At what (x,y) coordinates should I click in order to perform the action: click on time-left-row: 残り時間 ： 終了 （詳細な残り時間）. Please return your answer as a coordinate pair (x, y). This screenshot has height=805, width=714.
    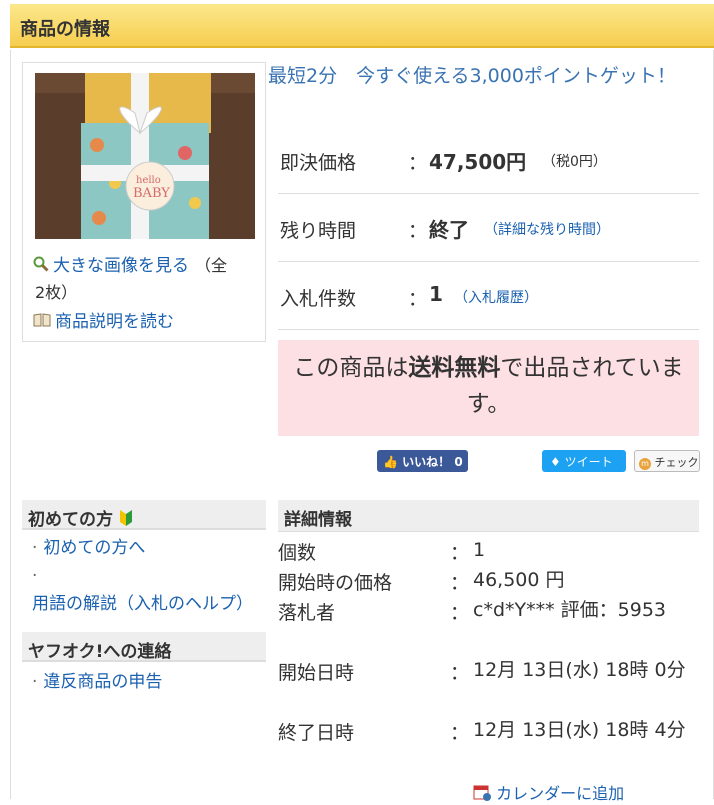
    Looking at the image, I should click on (488, 228).